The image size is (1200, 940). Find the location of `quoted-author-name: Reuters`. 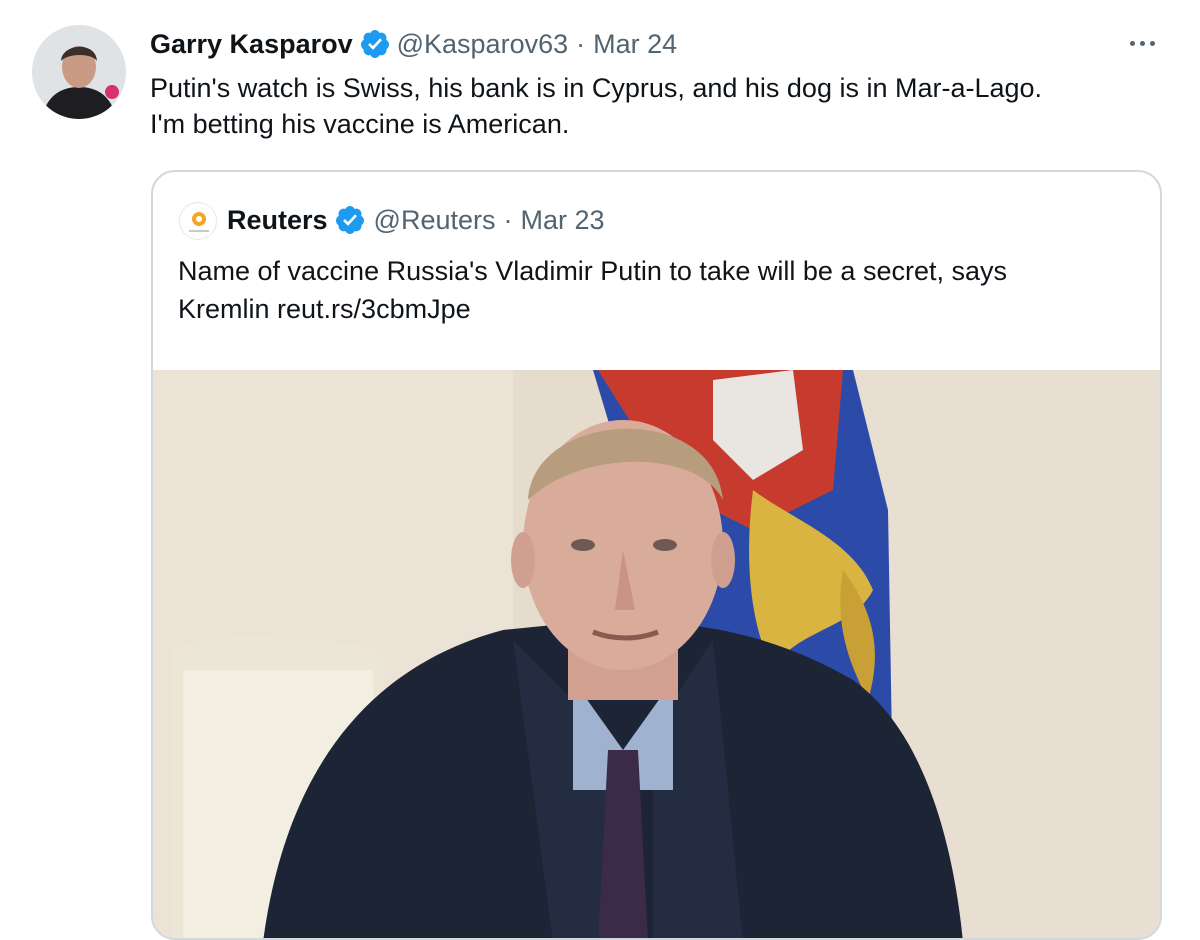

quoted-author-name: Reuters is located at coordinates (277, 220).